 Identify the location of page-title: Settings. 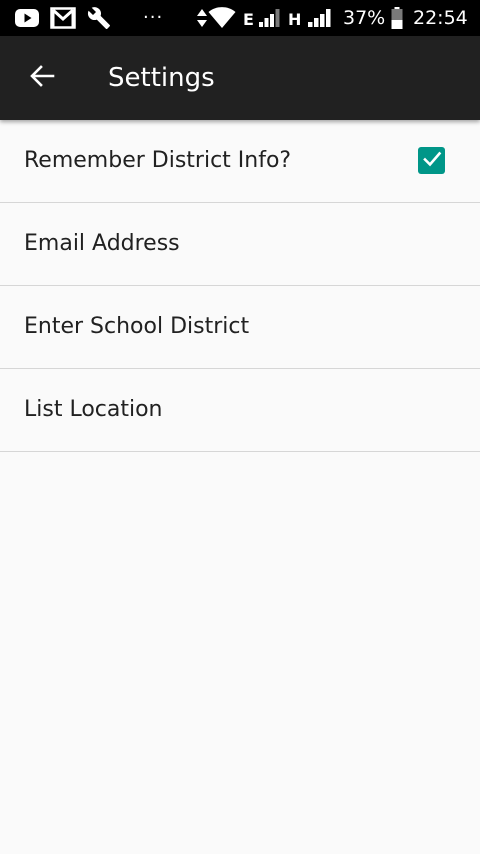
(161, 78).